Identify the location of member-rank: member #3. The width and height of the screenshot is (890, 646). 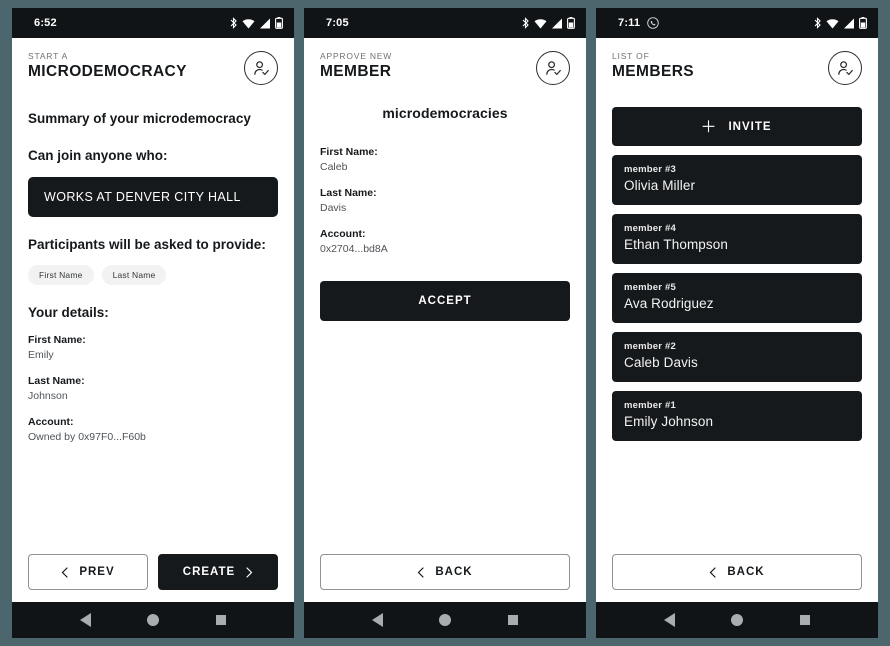
(650, 169).